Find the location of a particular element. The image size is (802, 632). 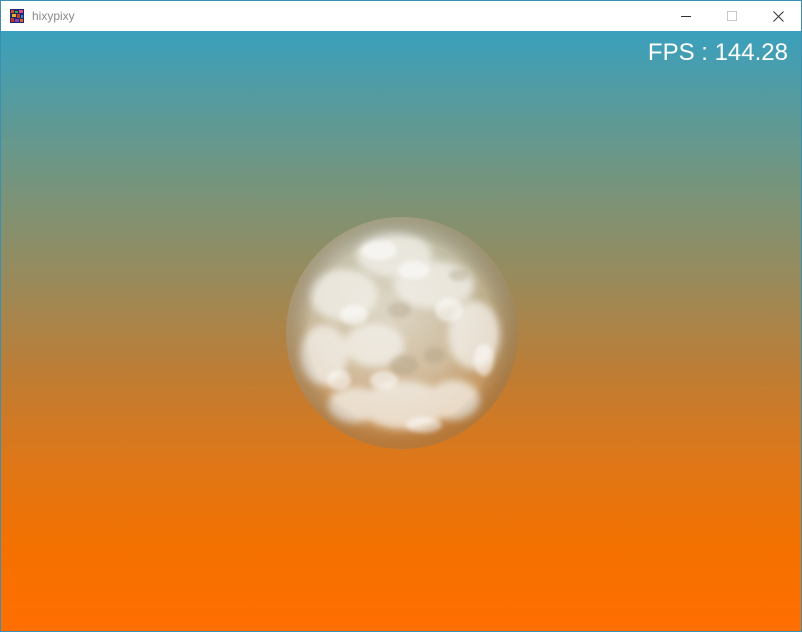

fps-counter: FPS : 144.28 is located at coordinates (717, 52).